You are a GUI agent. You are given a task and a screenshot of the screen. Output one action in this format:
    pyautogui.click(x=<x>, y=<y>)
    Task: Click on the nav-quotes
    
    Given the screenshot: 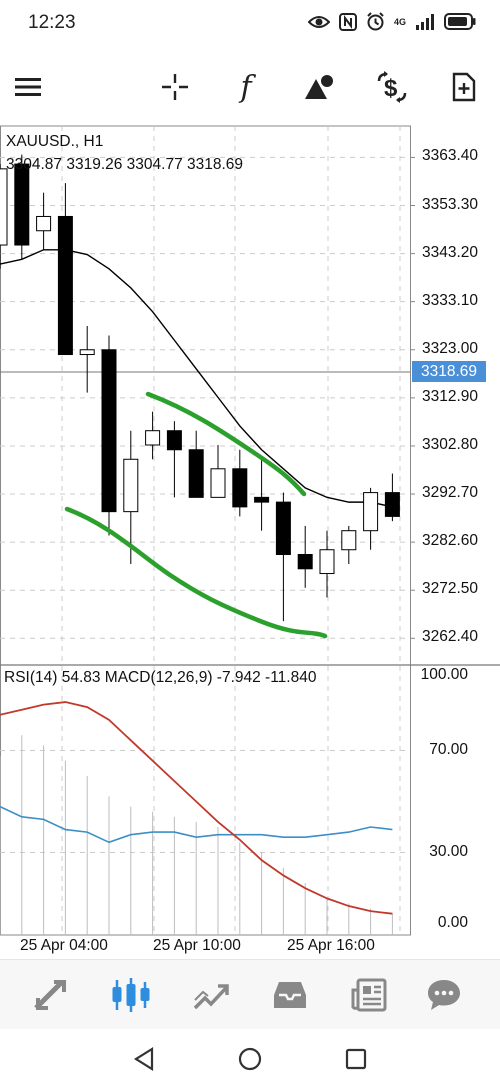 What is the action you would take?
    pyautogui.click(x=51, y=995)
    